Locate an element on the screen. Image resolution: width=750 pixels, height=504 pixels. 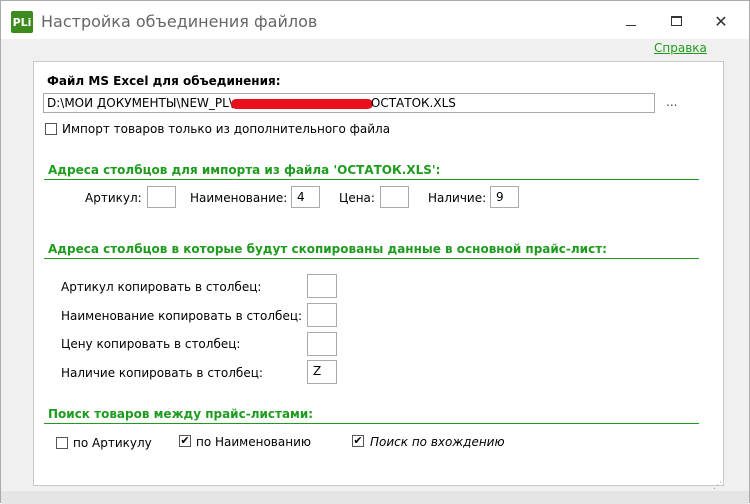
close-icon: ✕ is located at coordinates (721, 21).